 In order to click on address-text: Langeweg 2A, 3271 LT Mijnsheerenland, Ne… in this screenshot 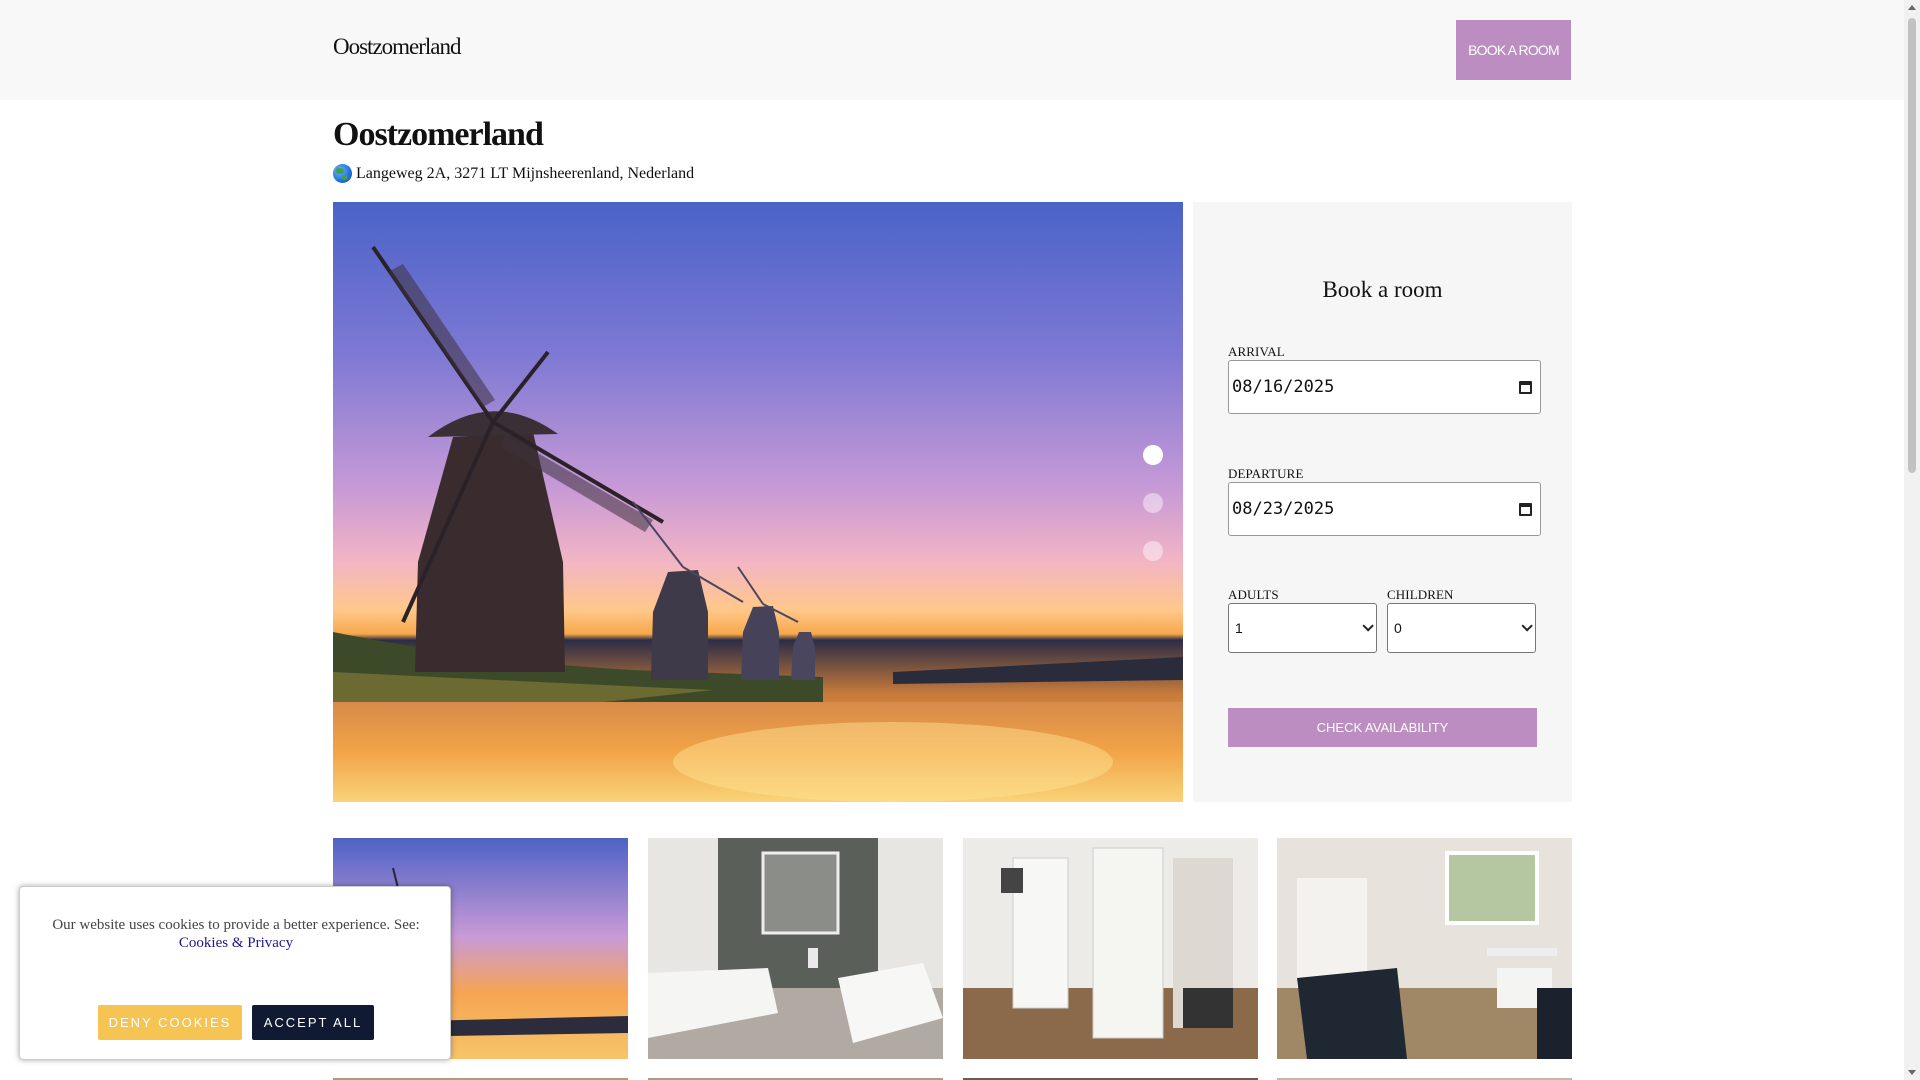, I will do `click(525, 173)`.